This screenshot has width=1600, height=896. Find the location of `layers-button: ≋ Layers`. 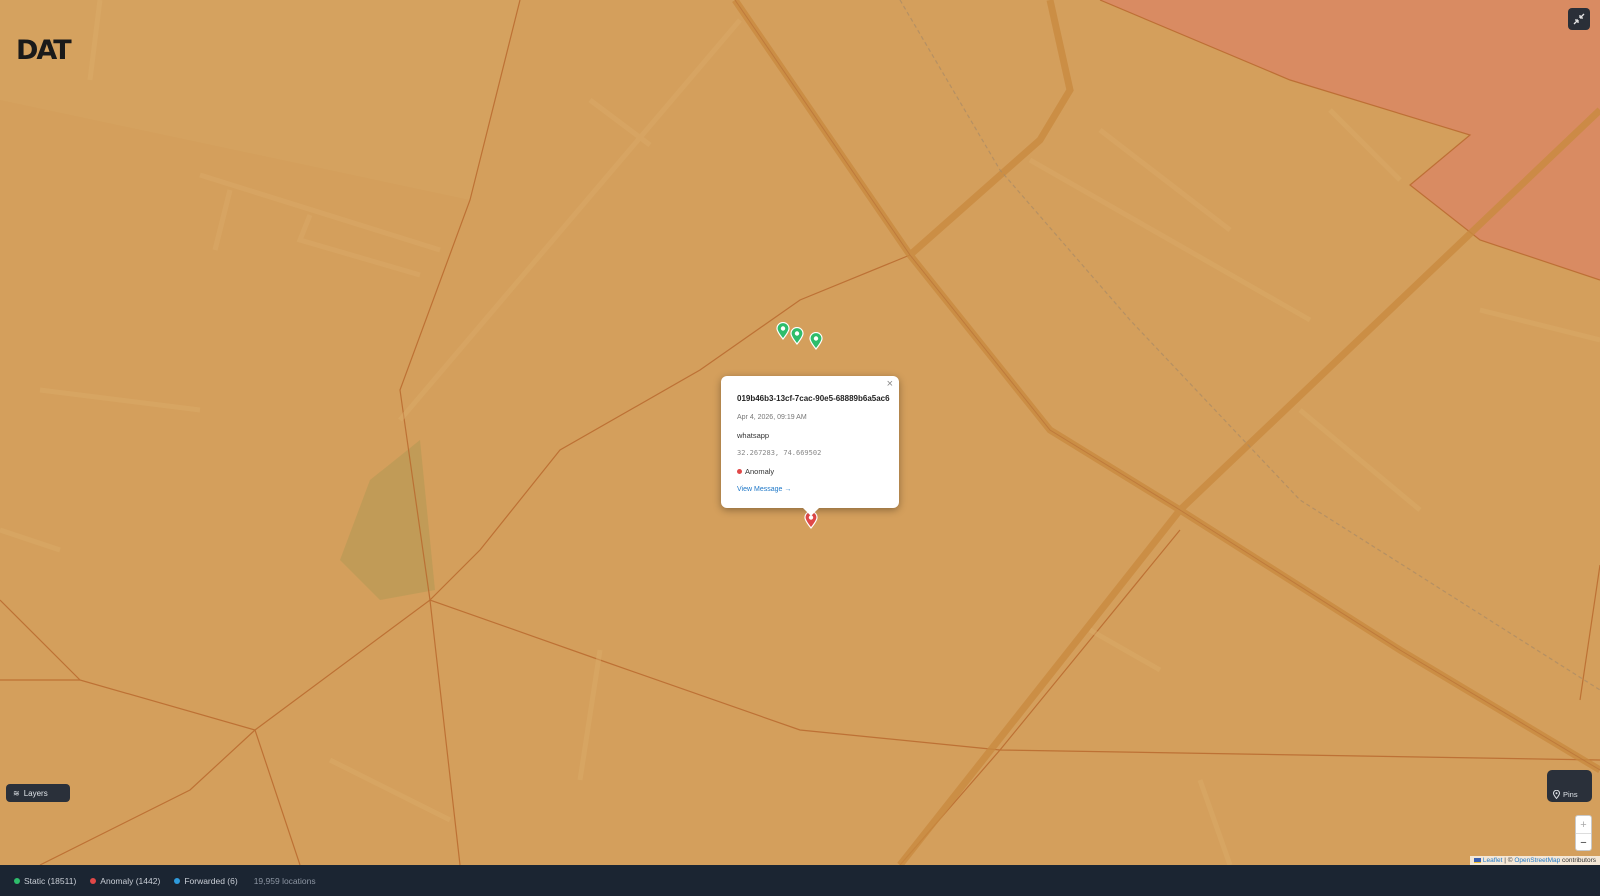

layers-button: ≋ Layers is located at coordinates (38, 793).